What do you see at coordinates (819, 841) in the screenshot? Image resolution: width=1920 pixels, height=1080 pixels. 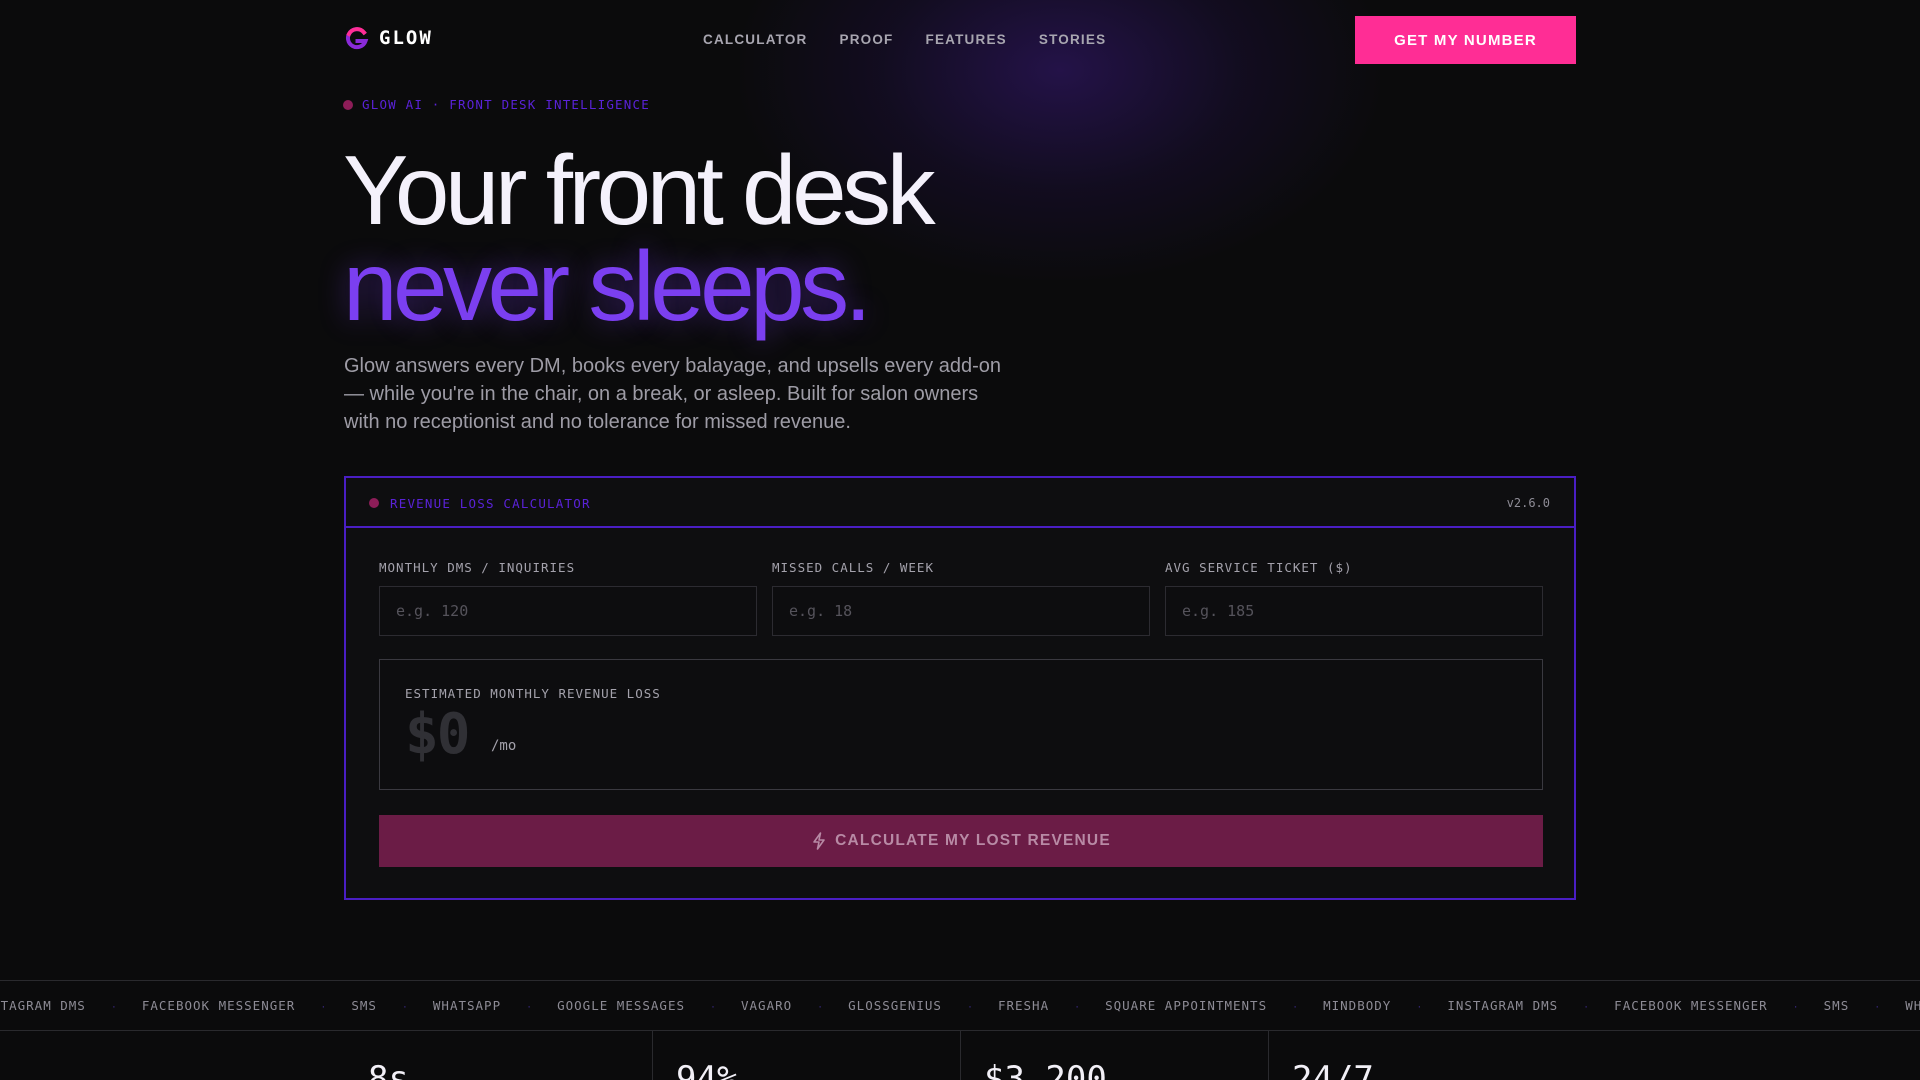 I see `lightning-bolt-icon` at bounding box center [819, 841].